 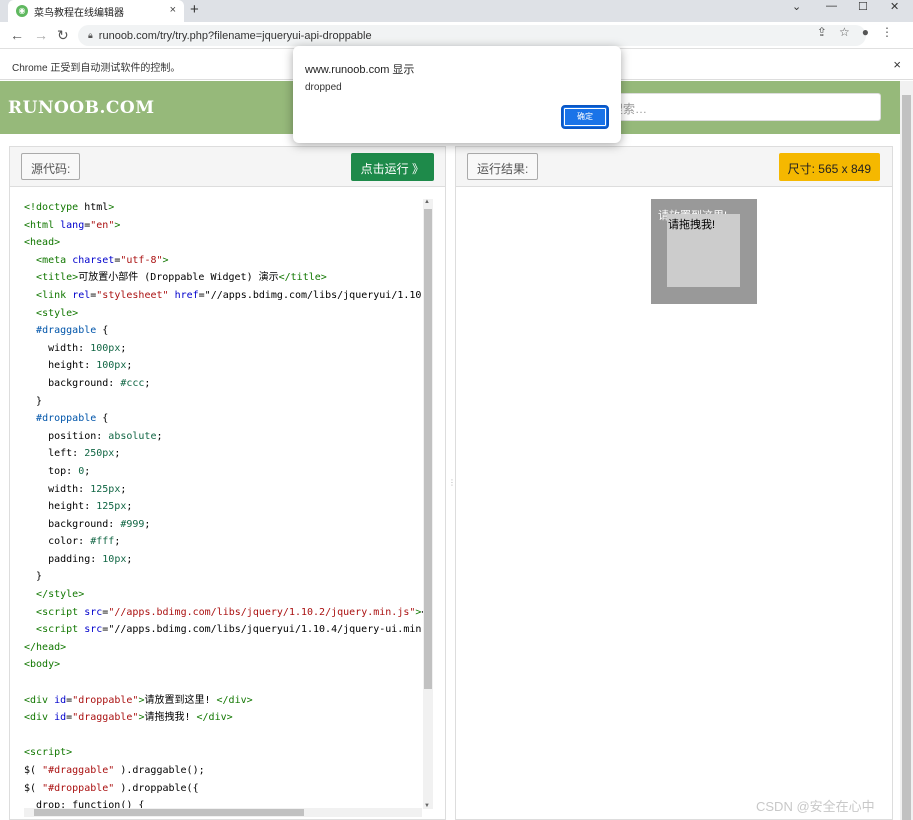 I want to click on code-line: </style>, so click(x=60, y=595).